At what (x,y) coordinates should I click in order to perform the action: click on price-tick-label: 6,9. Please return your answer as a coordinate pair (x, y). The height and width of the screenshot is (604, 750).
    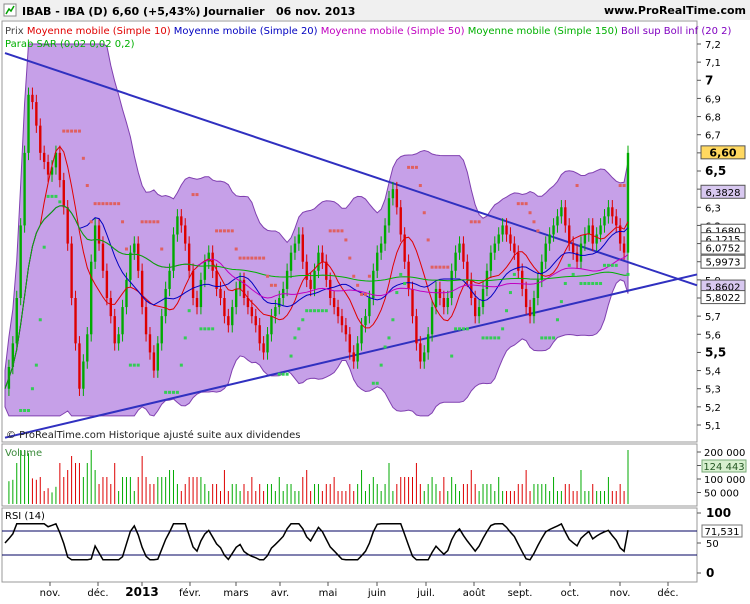
    Looking at the image, I should click on (713, 99).